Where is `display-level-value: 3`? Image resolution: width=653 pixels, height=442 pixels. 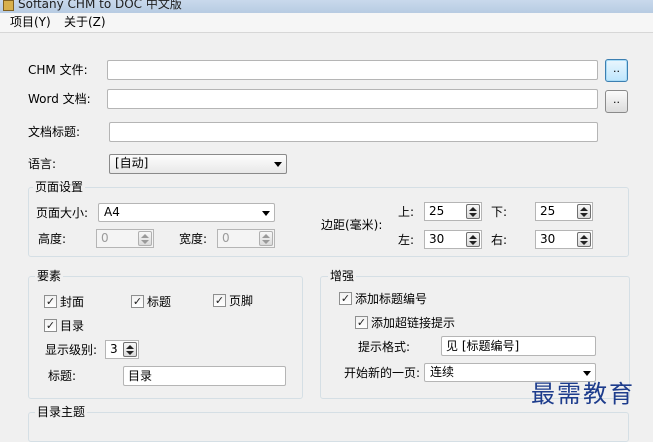 display-level-value: 3 is located at coordinates (114, 349).